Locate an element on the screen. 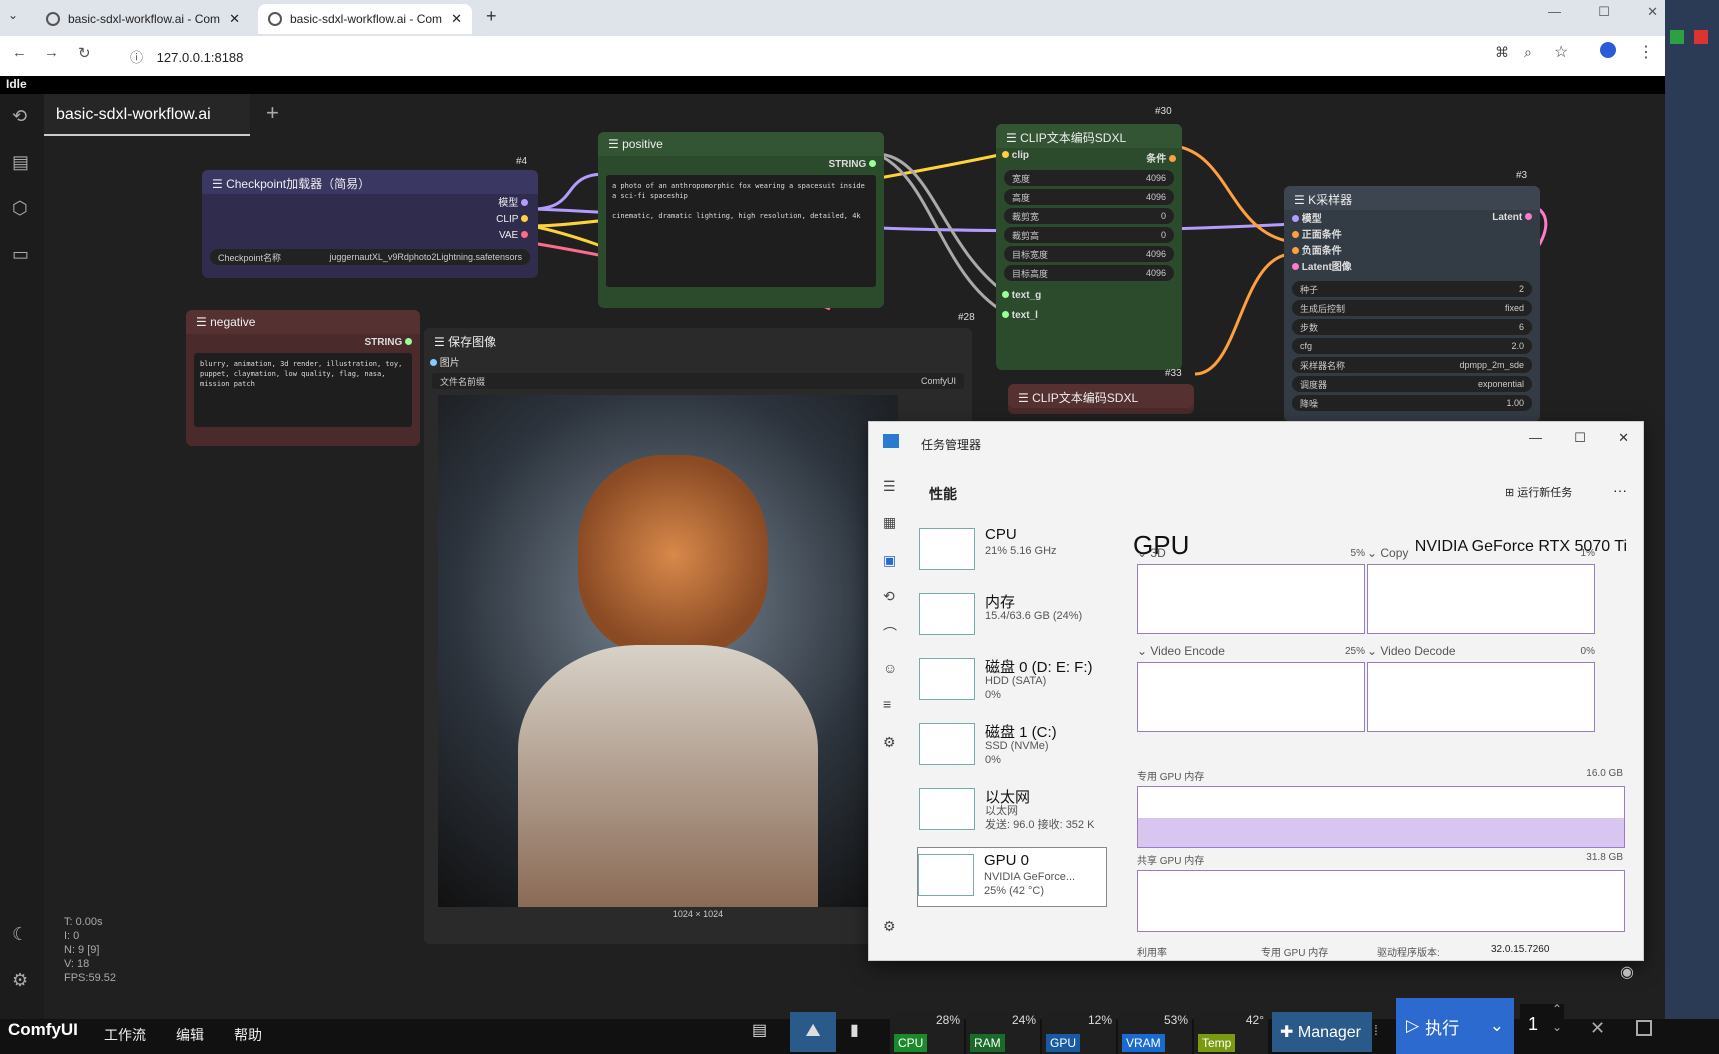  filename-prefix-widget: 文件名前缀 ComfyUI is located at coordinates (698, 381).